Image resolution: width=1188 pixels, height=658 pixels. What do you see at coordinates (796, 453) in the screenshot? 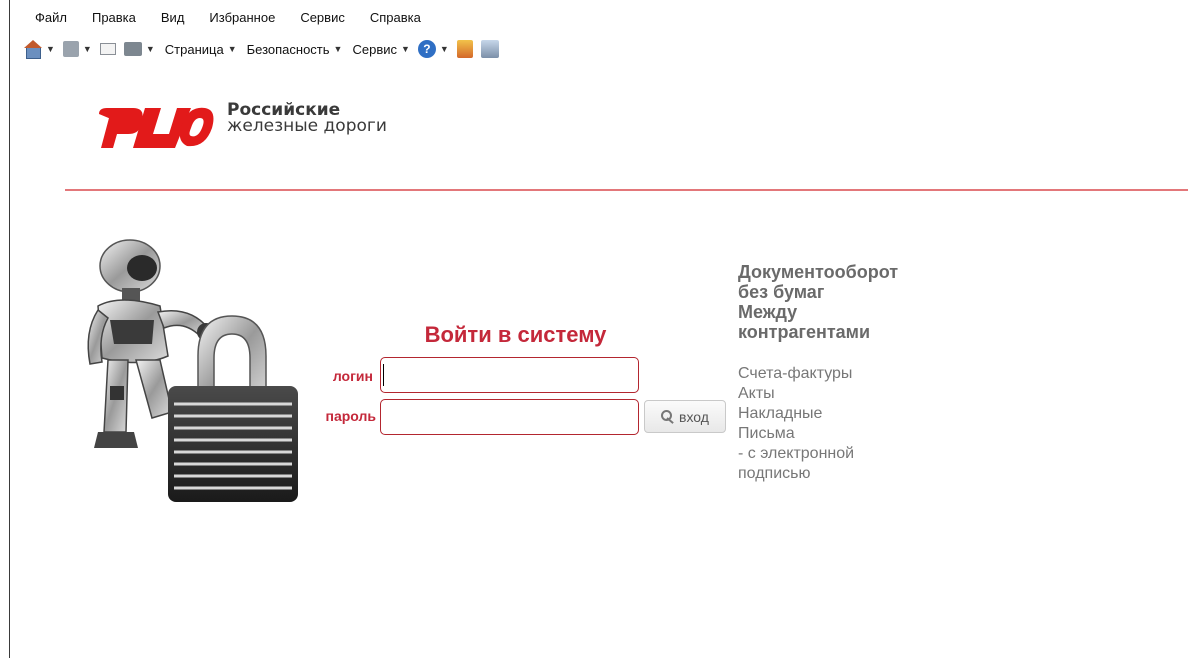
I see `promo-list-item: - с электронной` at bounding box center [796, 453].